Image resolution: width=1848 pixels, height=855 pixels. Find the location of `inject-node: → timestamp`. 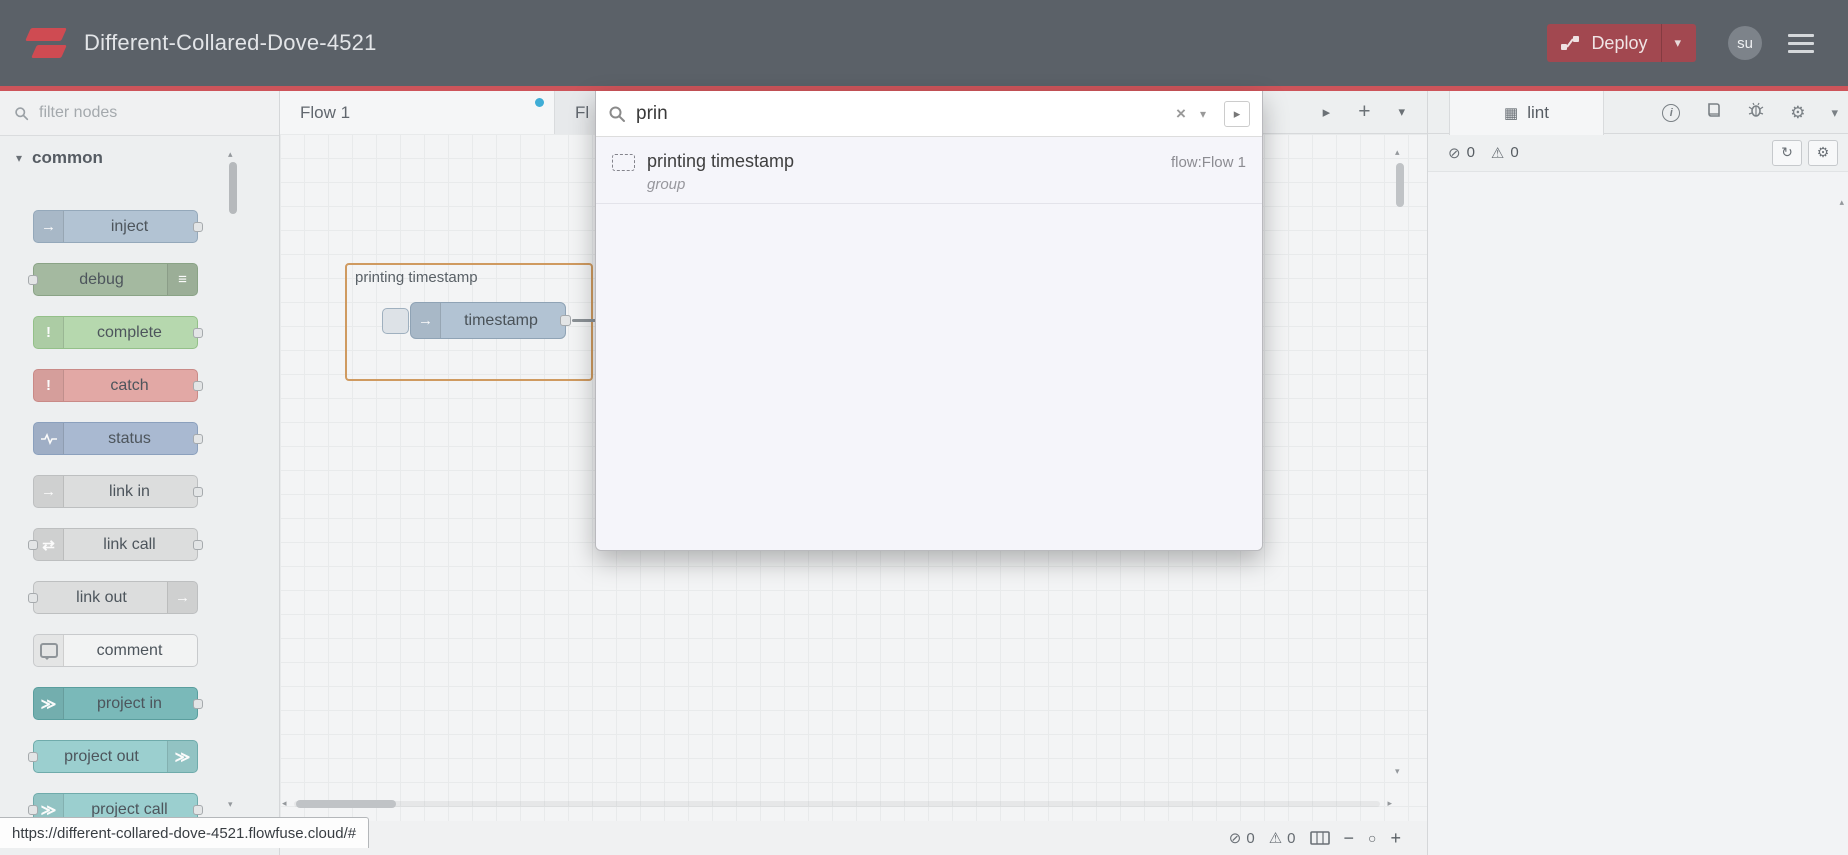

inject-node: → timestamp is located at coordinates (490, 320).